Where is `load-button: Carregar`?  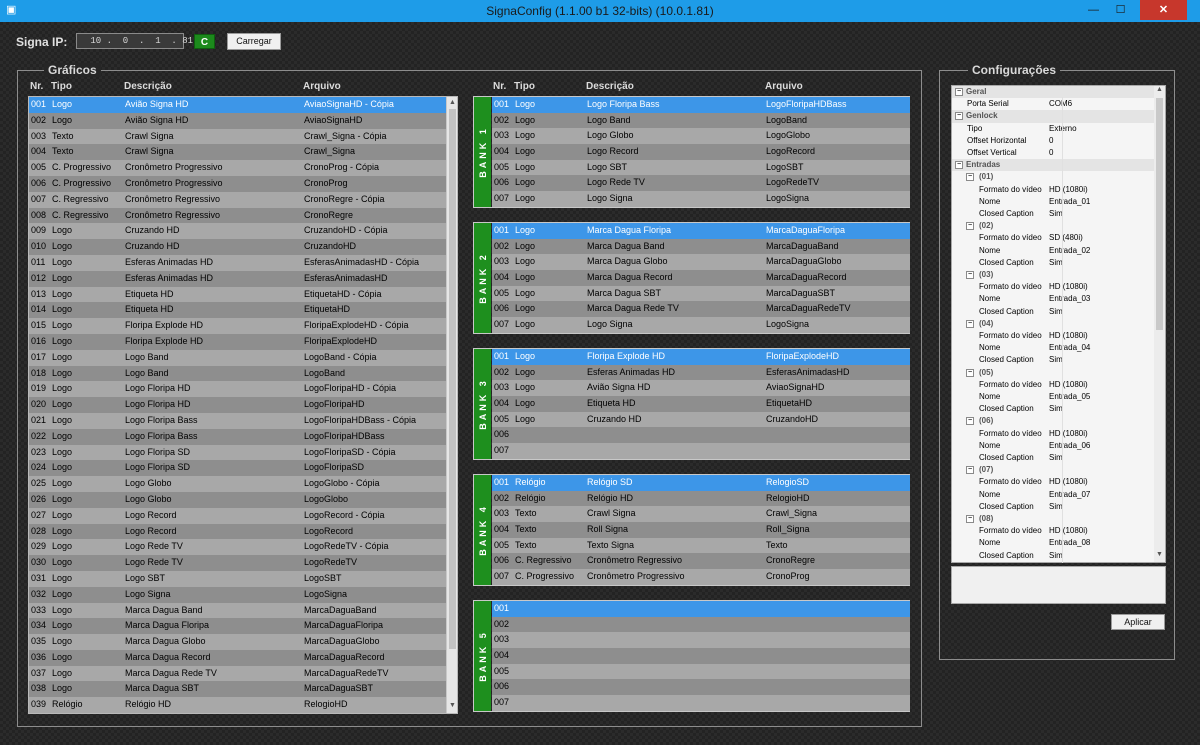 load-button: Carregar is located at coordinates (254, 41).